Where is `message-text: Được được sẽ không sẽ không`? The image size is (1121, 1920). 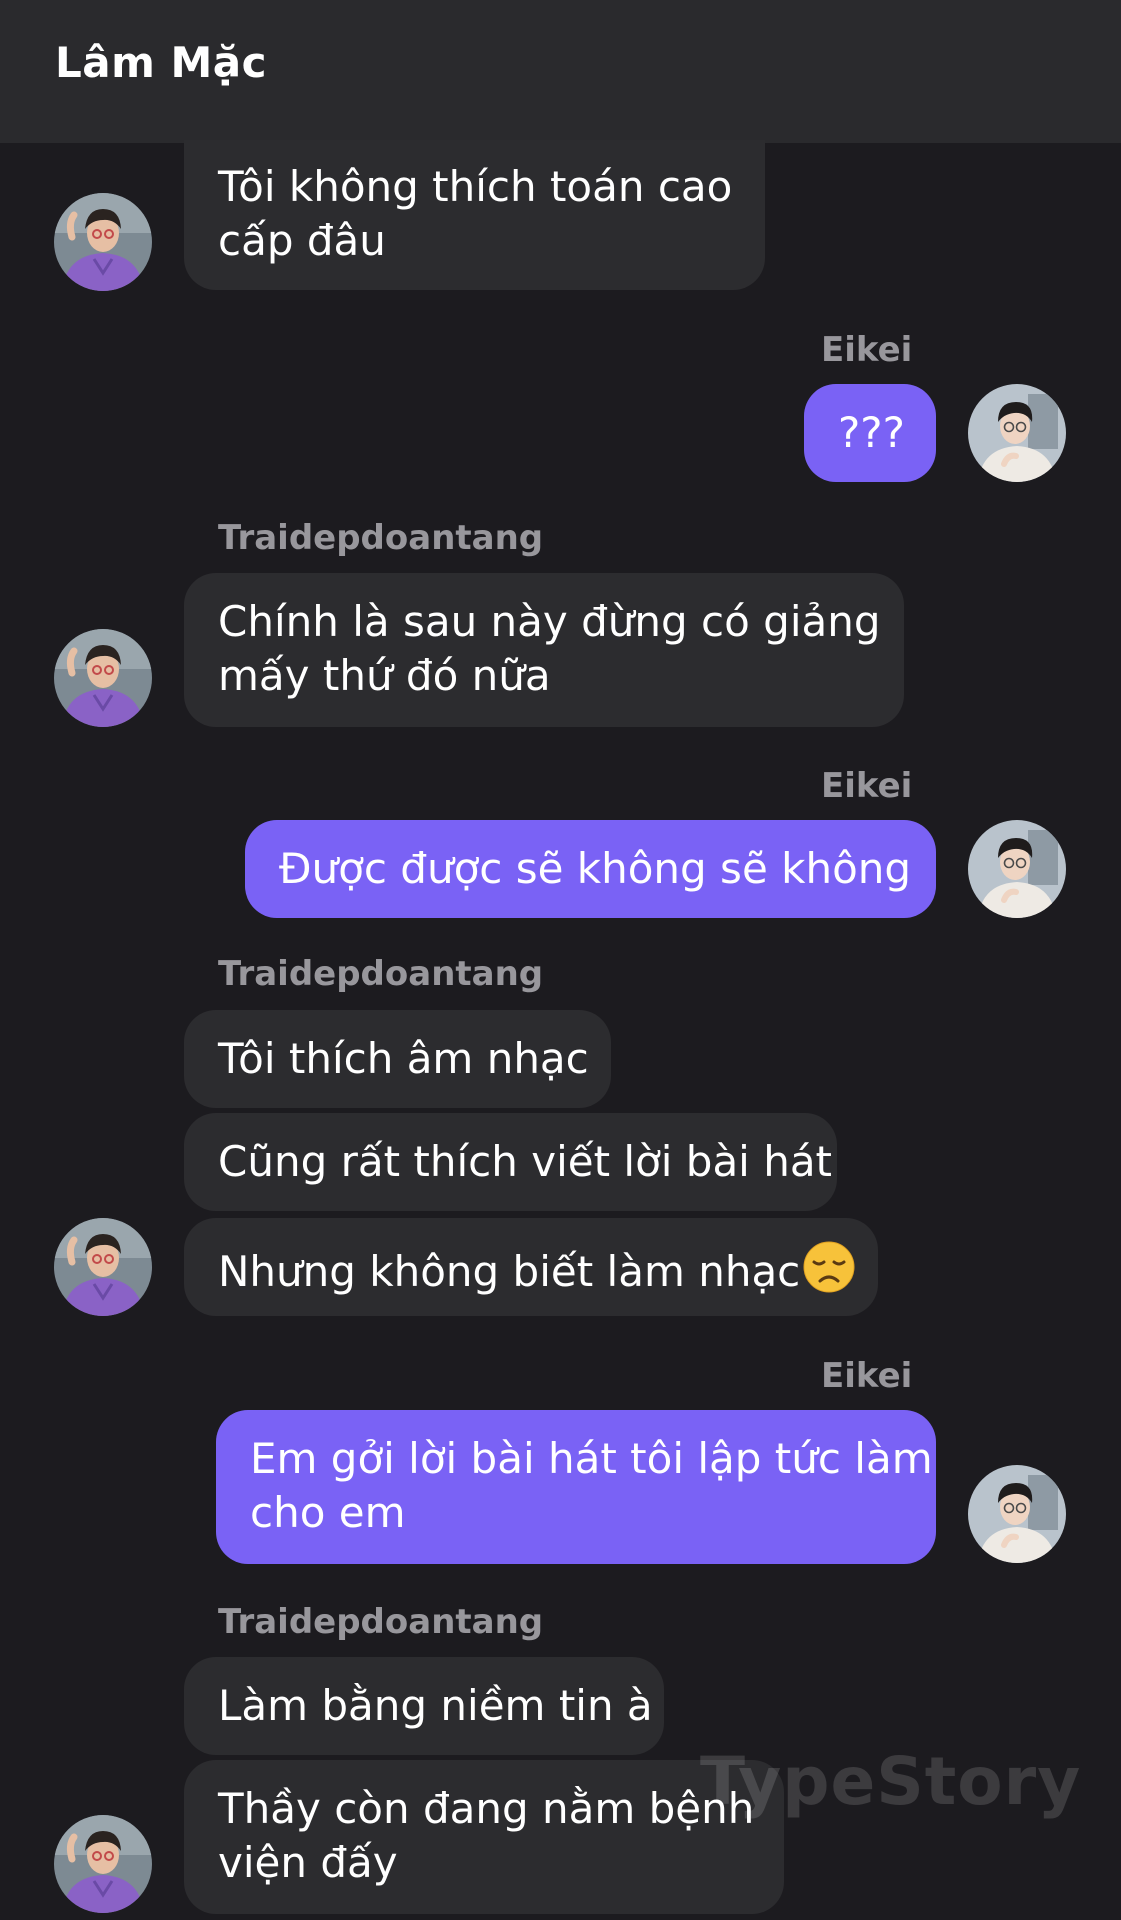 message-text: Được được sẽ không sẽ không is located at coordinates (595, 868).